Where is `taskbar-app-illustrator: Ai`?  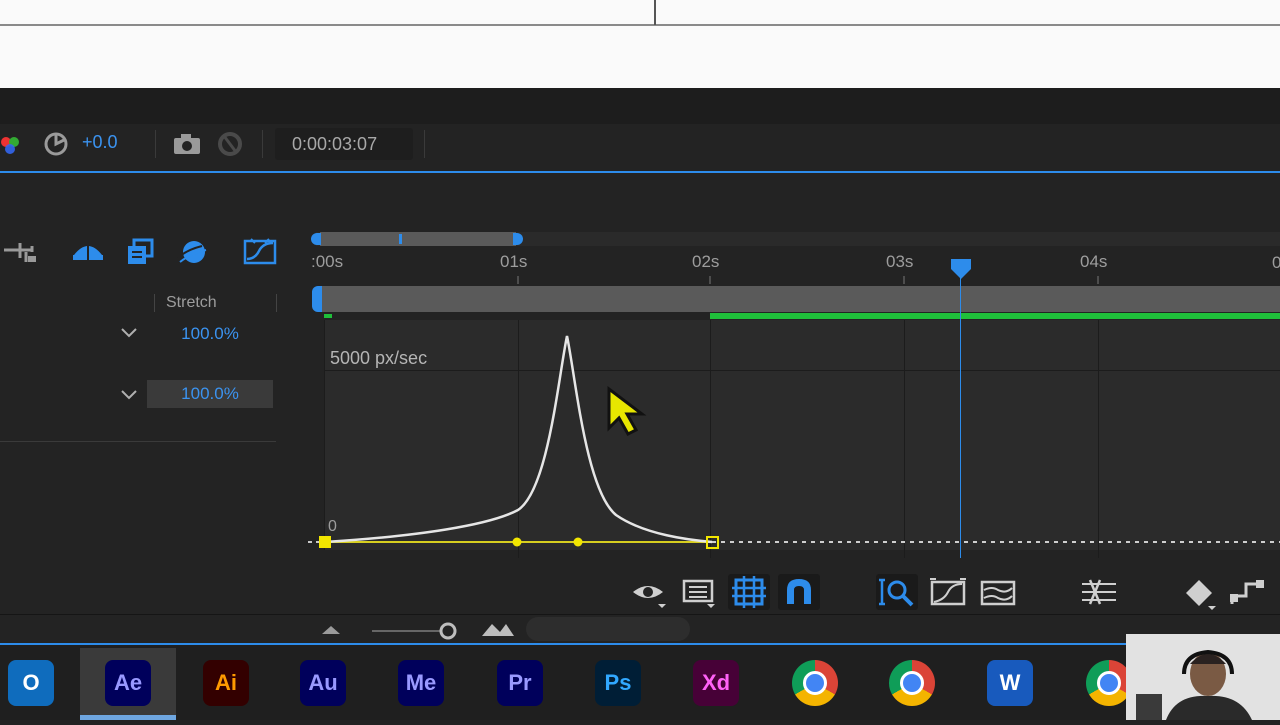 taskbar-app-illustrator: Ai is located at coordinates (226, 683).